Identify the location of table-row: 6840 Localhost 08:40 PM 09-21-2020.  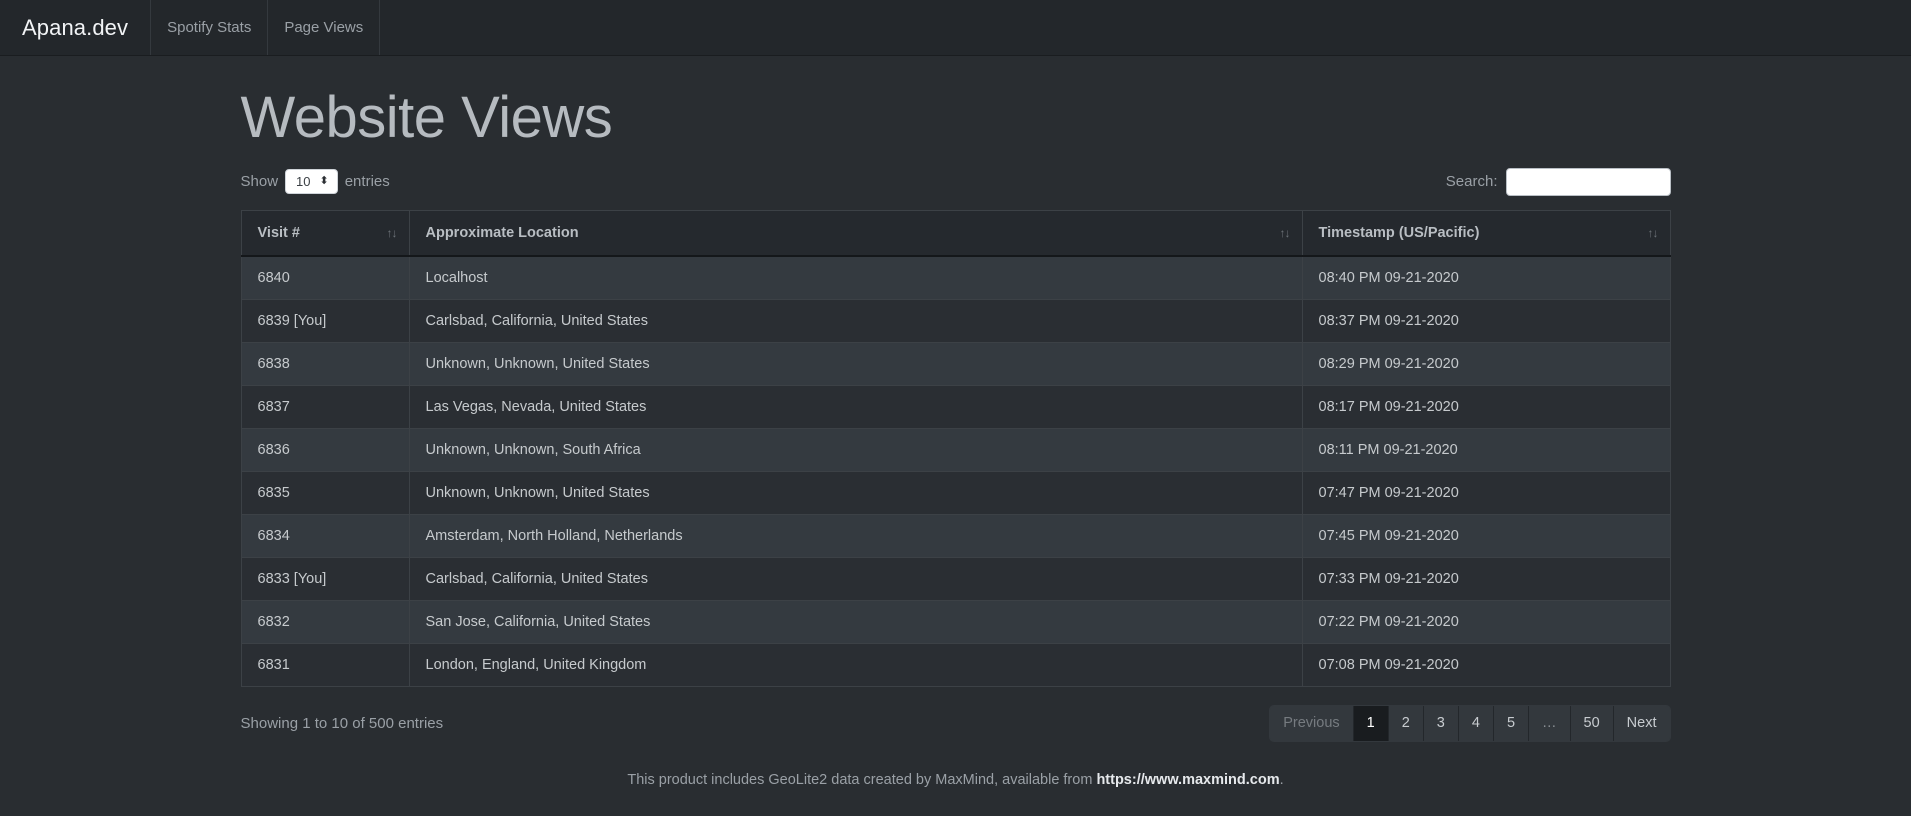
(955, 277).